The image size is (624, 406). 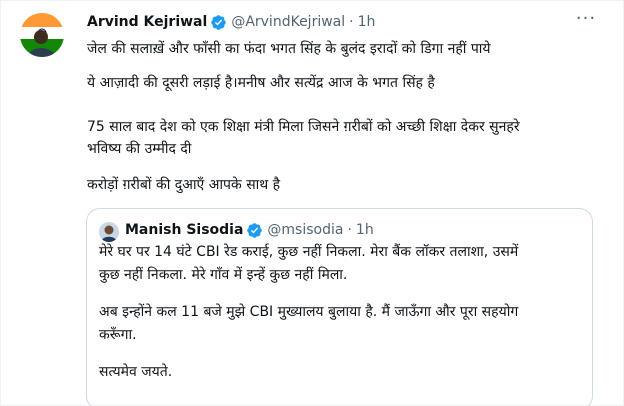 I want to click on quoted-tweet-timestamp: 1h, so click(x=364, y=230).